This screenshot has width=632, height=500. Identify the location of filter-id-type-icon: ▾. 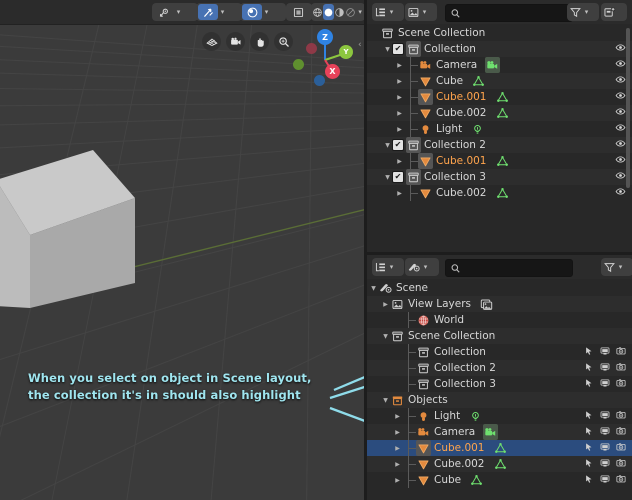
(421, 12).